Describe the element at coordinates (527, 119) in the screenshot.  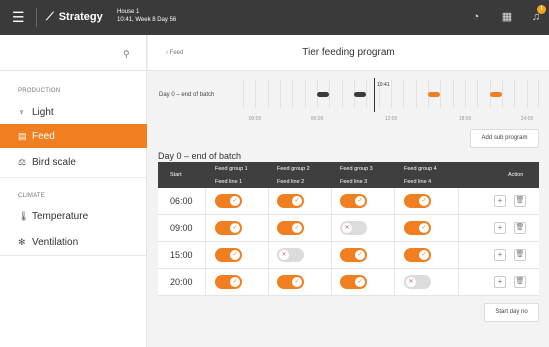
I see `axis-label: 24:00` at that location.